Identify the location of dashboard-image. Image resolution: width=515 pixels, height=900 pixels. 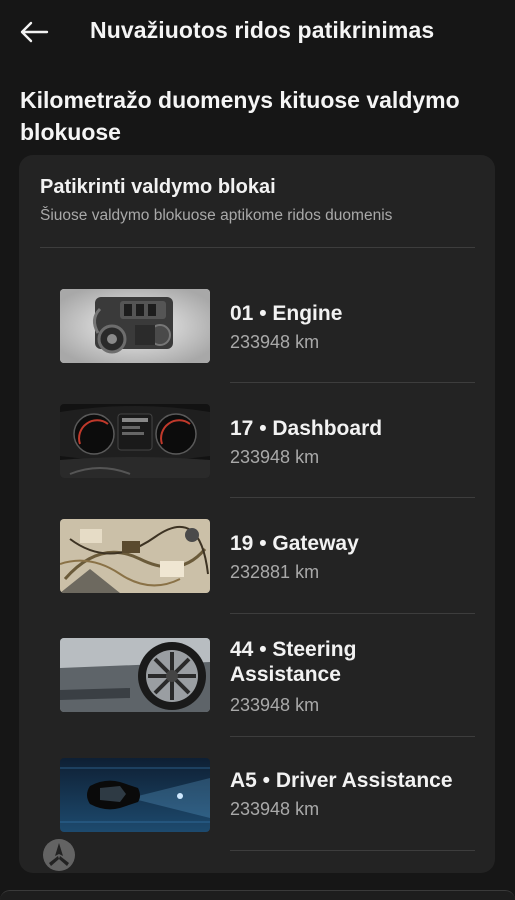
(135, 441).